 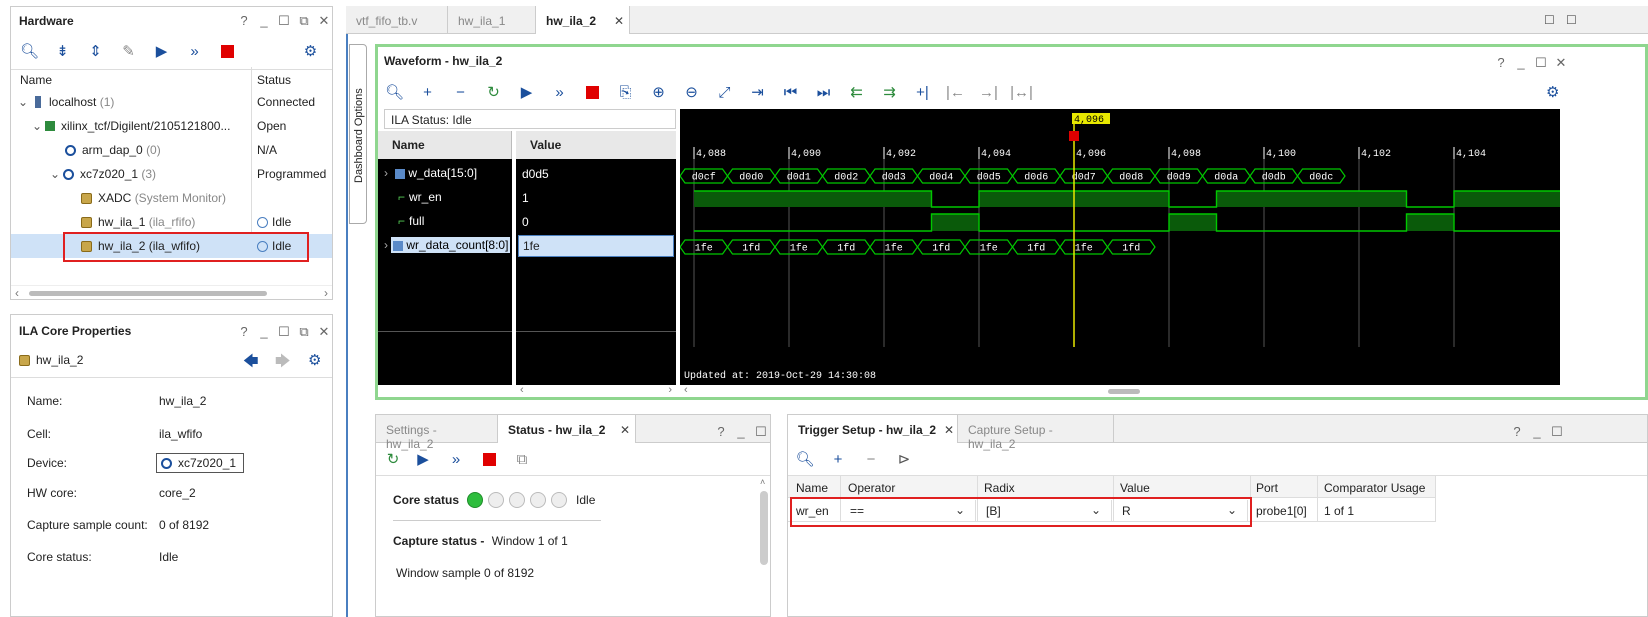 I want to click on tree-row-xilinx-tcf: ⌄ xilinx_tcf/Digilent/2105121800... Open, so click(x=171, y=126).